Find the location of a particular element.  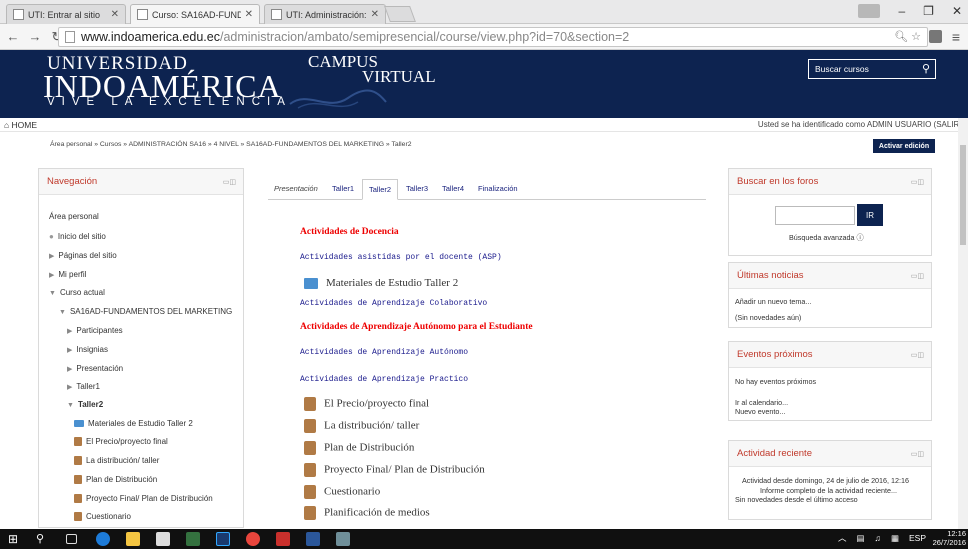

advanced-search-link: Búsqueda avanzada ⓘ is located at coordinates (826, 238).